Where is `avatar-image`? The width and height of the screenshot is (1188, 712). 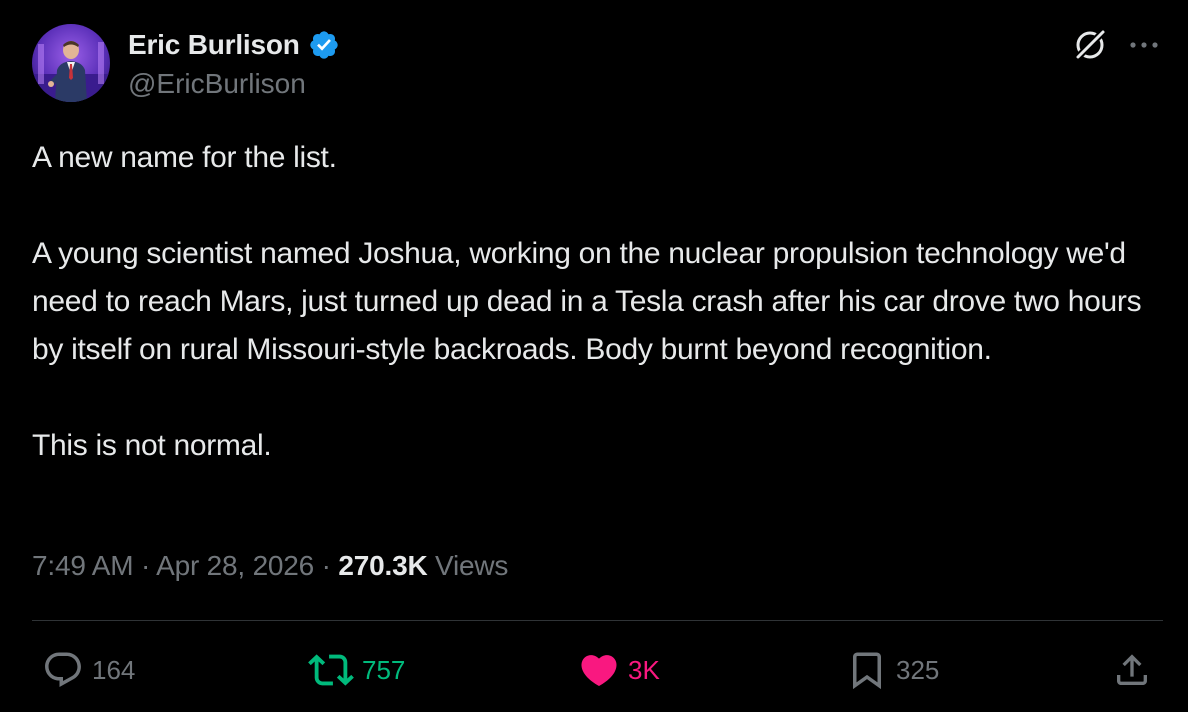
avatar-image is located at coordinates (71, 63).